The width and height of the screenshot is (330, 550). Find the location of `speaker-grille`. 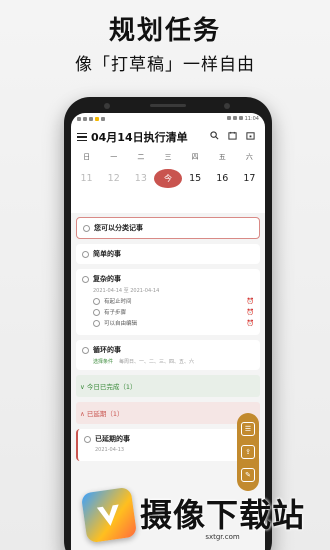

speaker-grille is located at coordinates (168, 105).